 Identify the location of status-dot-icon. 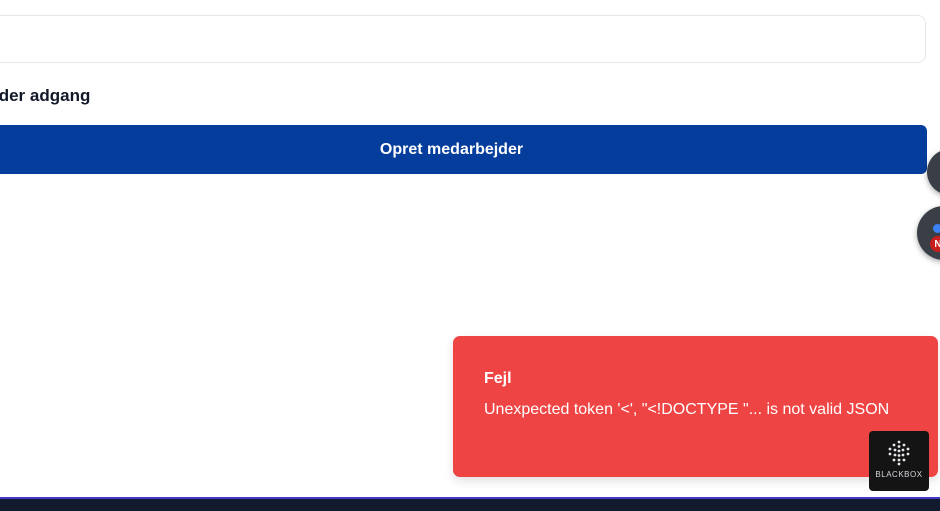
(936, 228).